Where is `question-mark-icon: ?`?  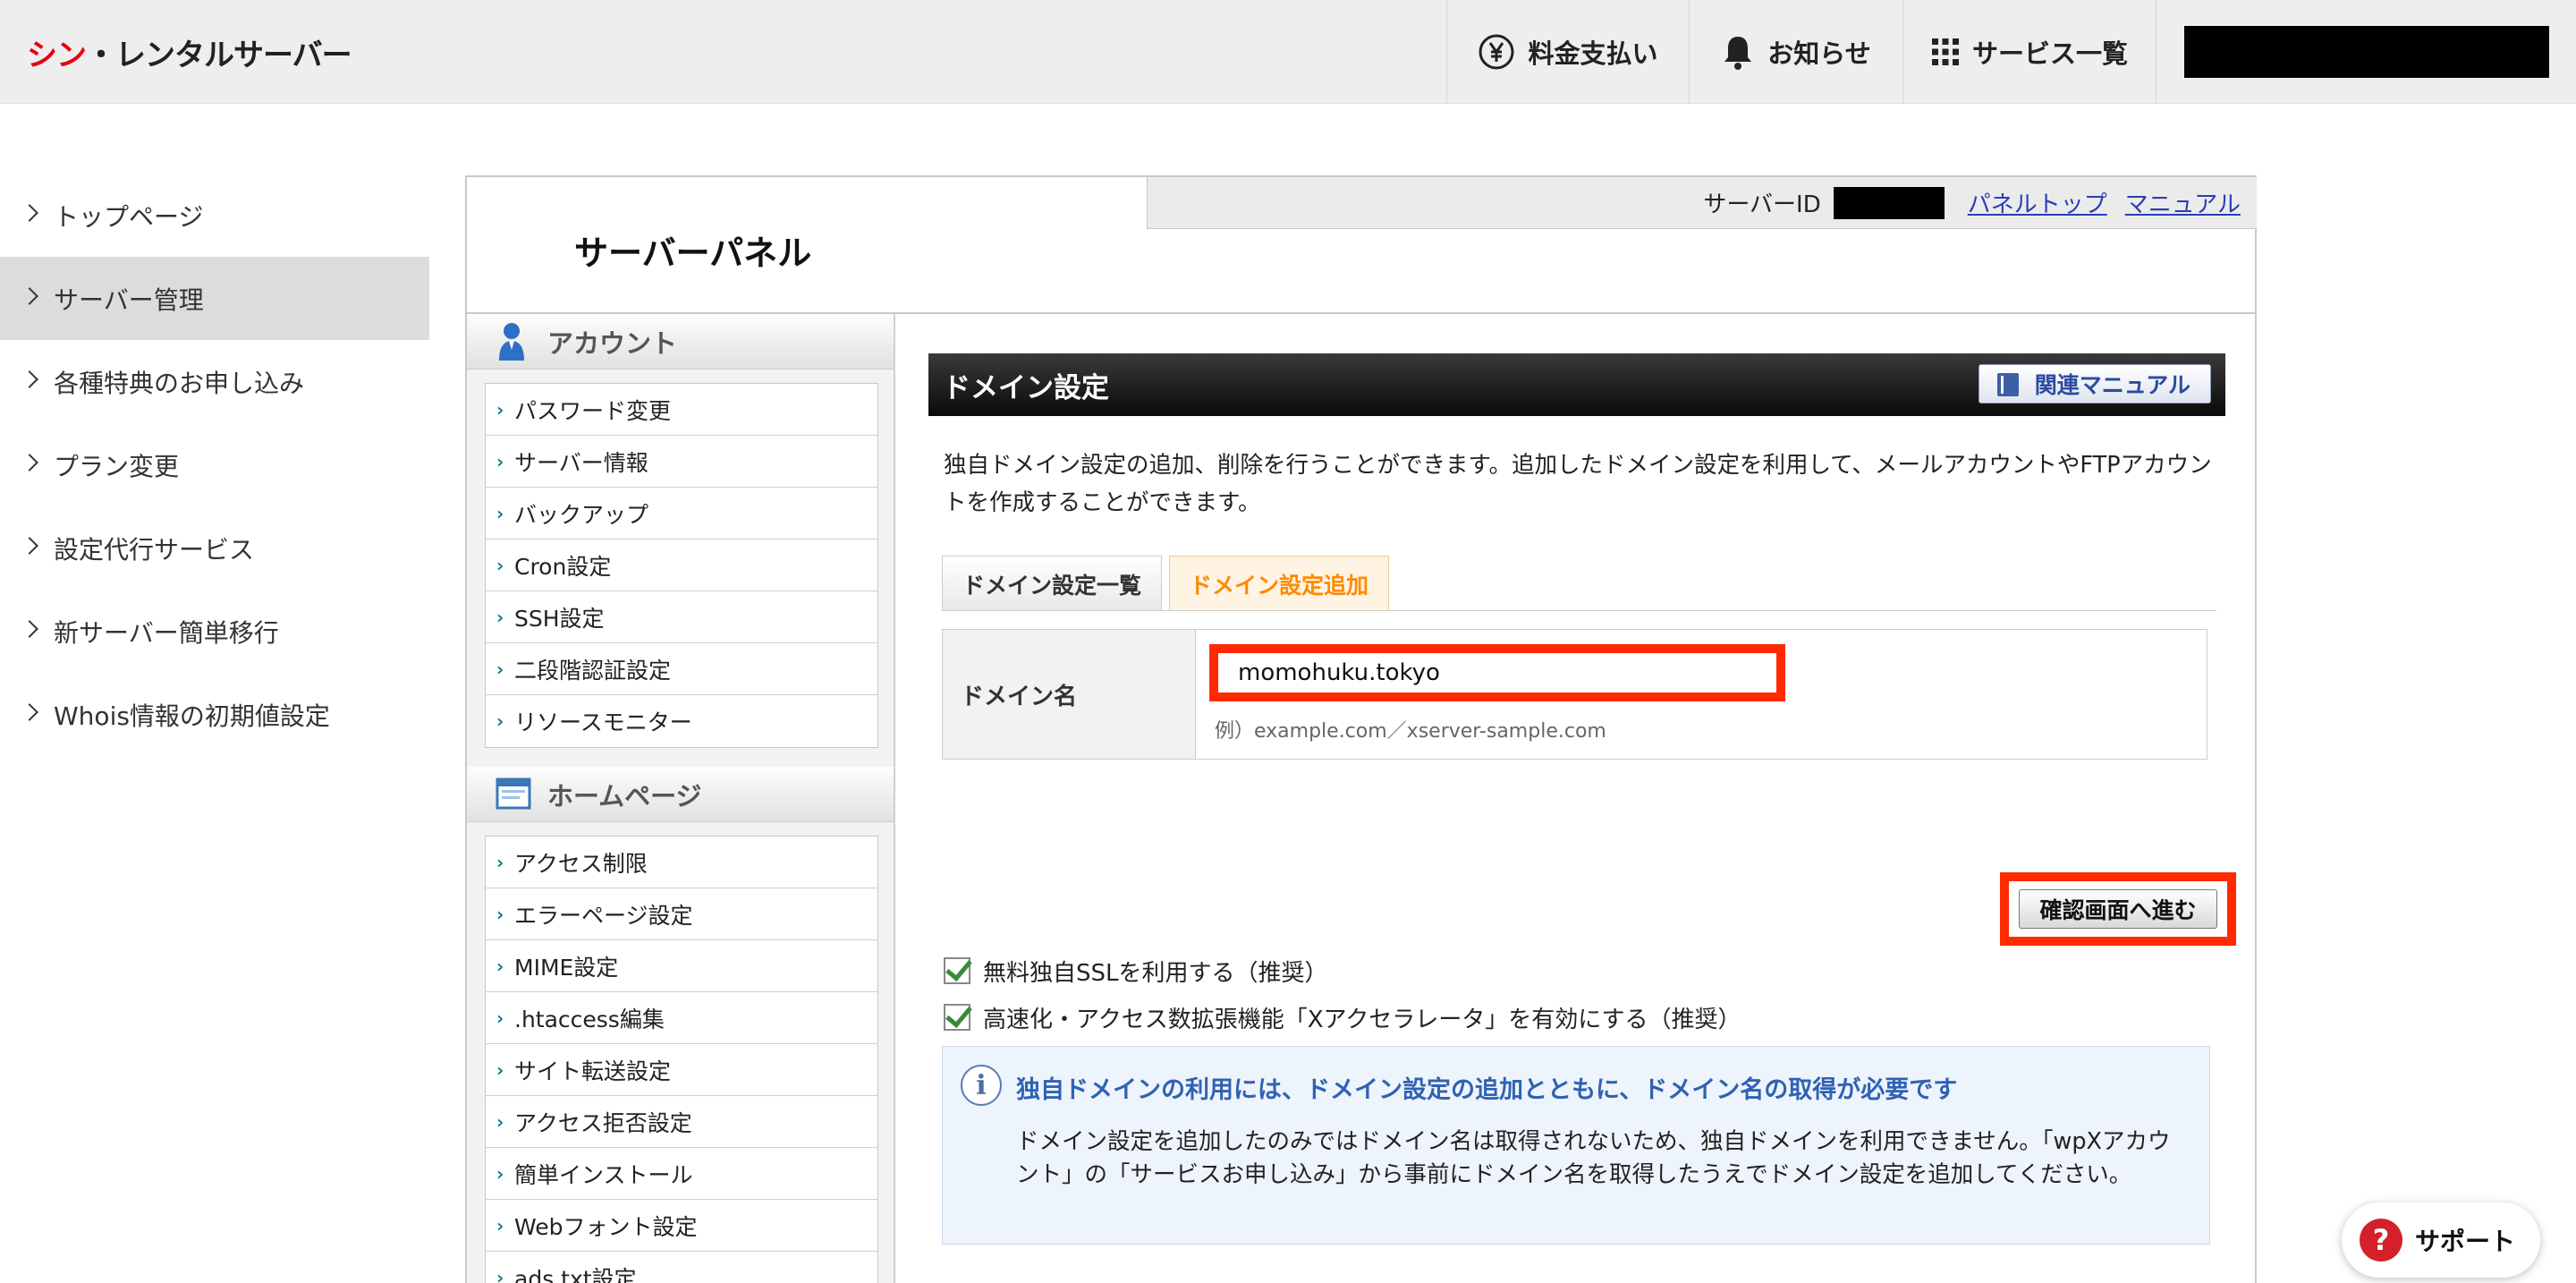
question-mark-icon: ? is located at coordinates (2381, 1240).